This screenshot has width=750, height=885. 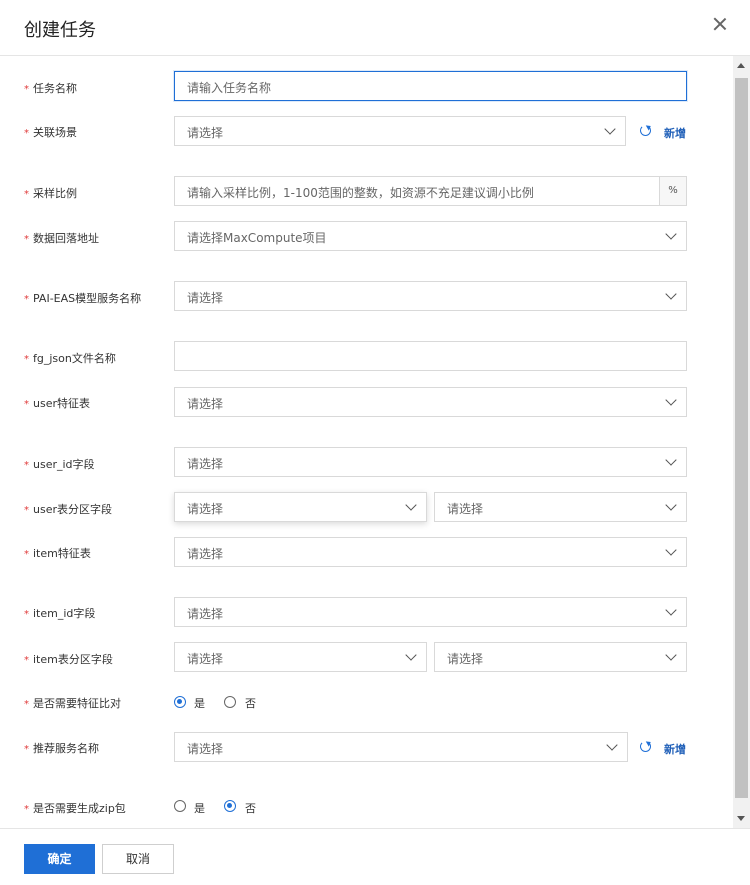 What do you see at coordinates (741, 438) in the screenshot?
I see `scroll-thumb` at bounding box center [741, 438].